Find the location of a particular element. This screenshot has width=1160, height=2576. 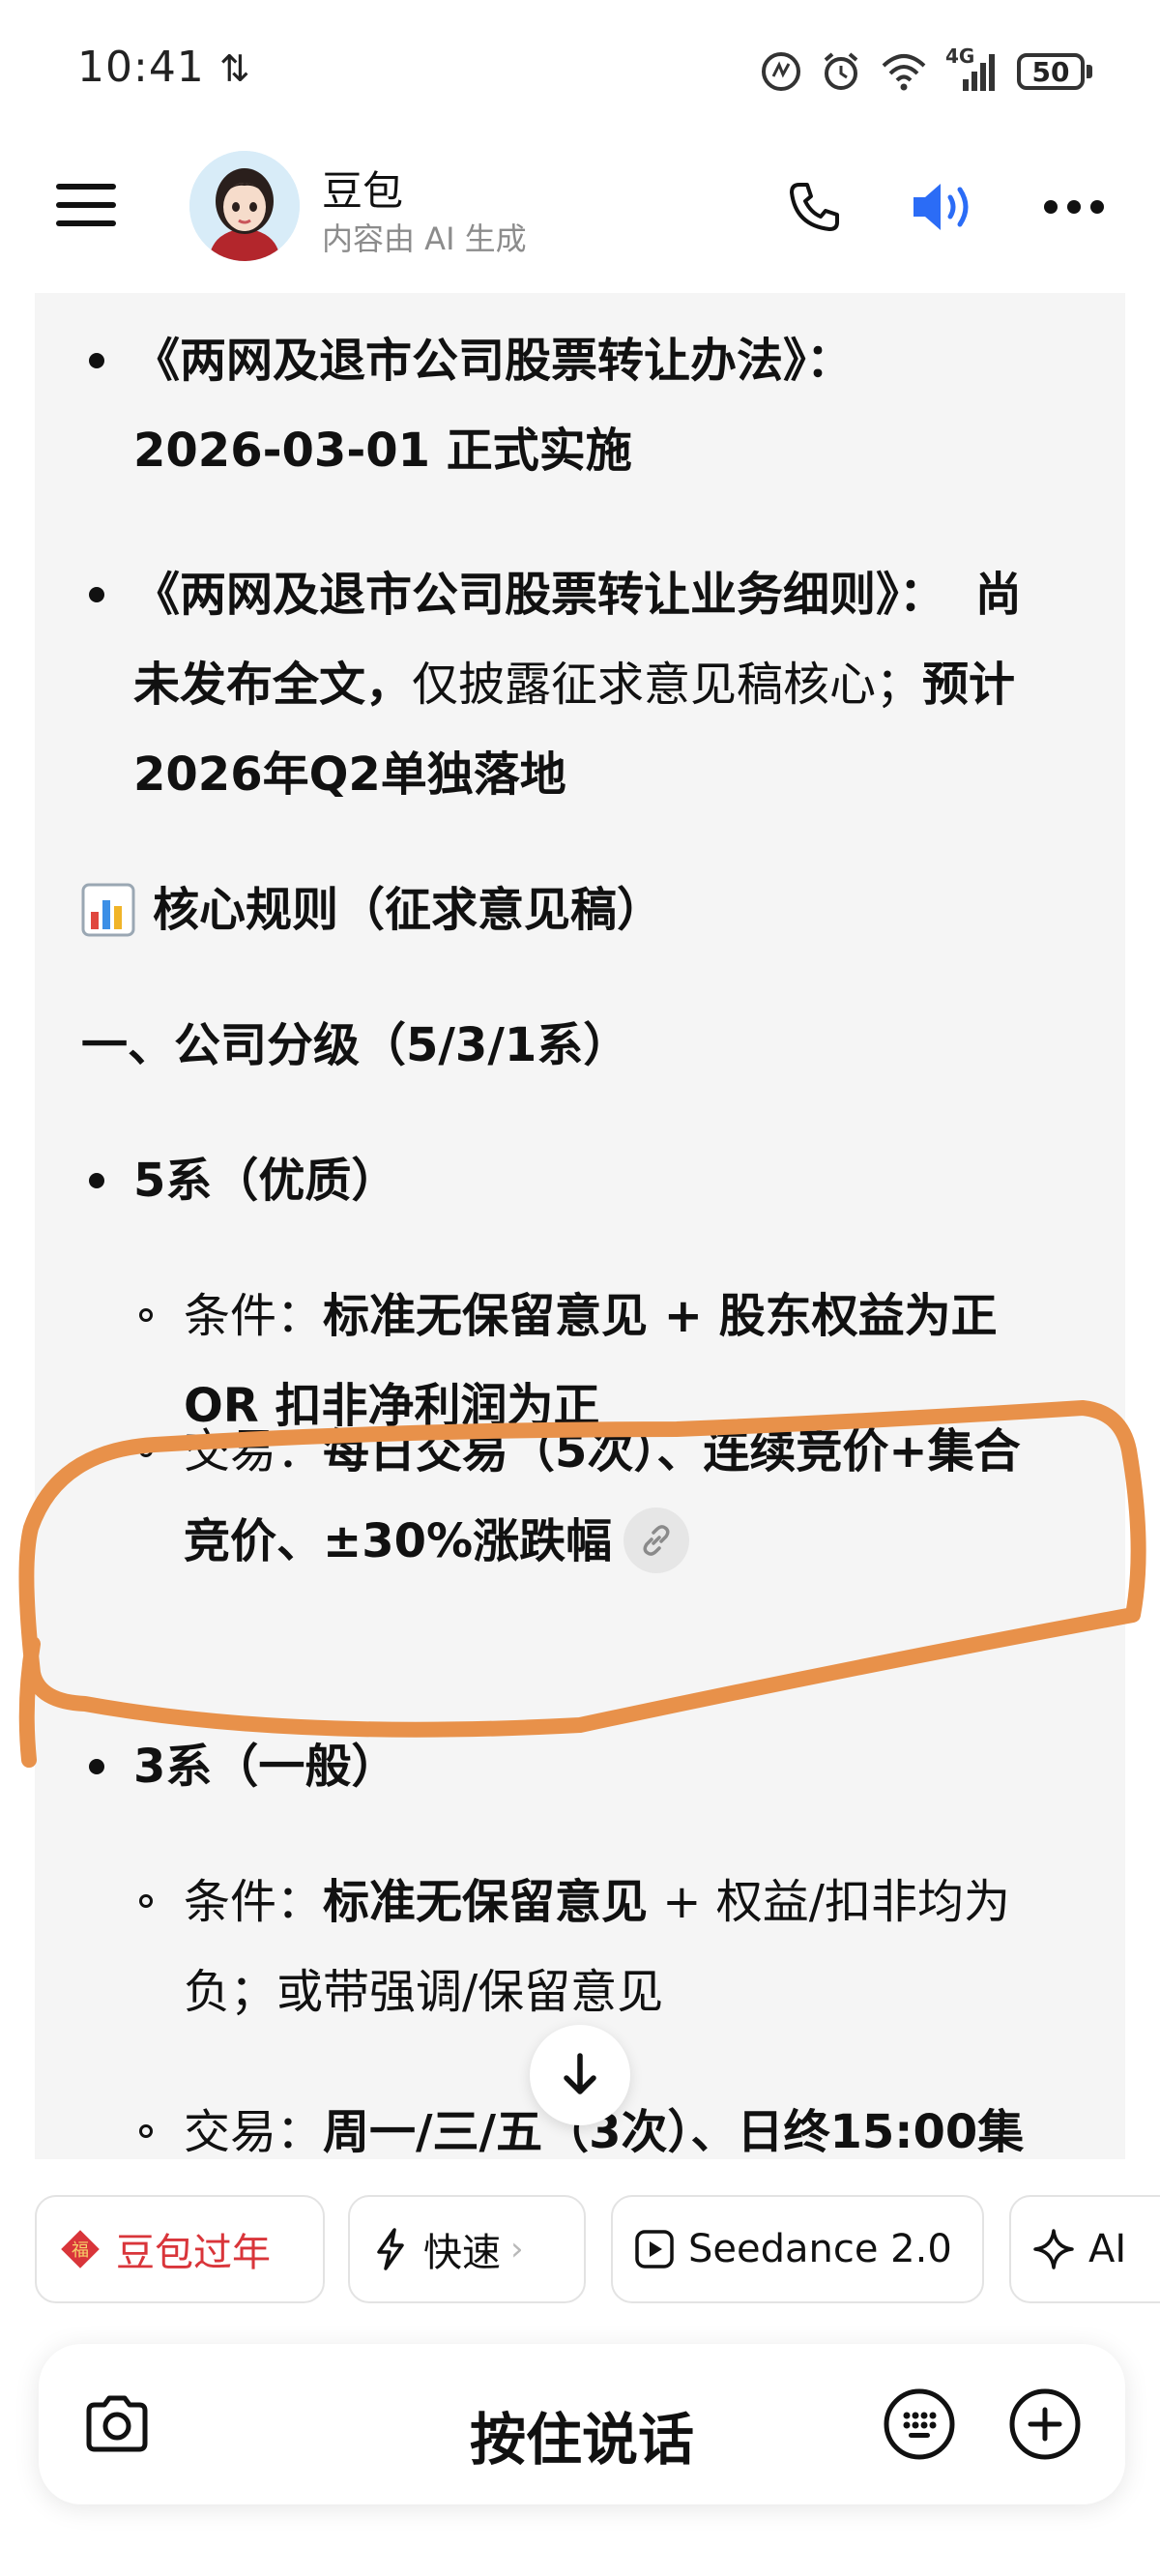

tier5-trading-label: 交易： is located at coordinates (254, 1451).